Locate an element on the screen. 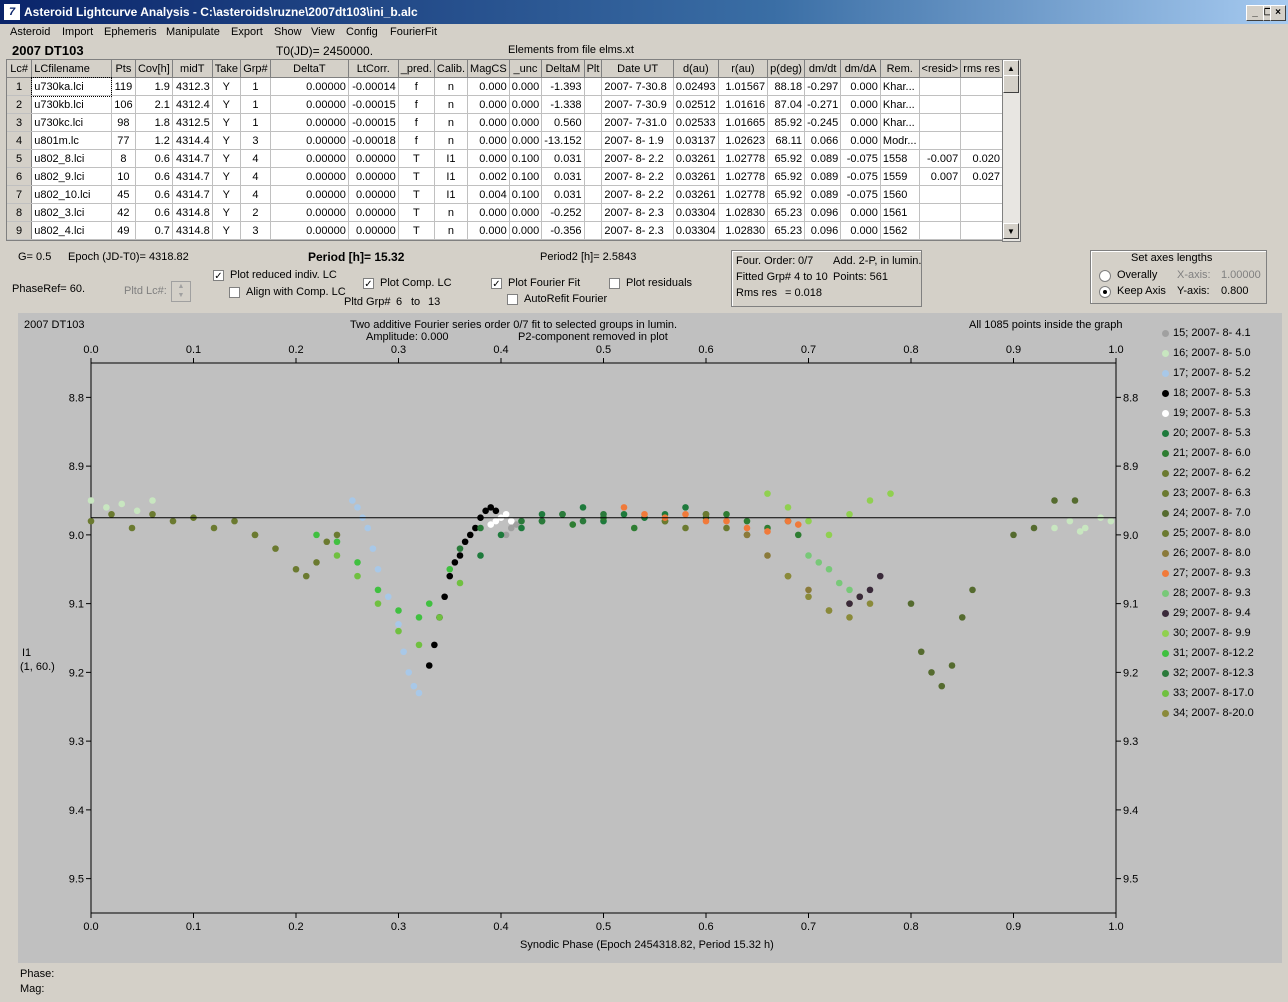  period2-value: Period2 [h]= 2.5843 is located at coordinates (588, 257).